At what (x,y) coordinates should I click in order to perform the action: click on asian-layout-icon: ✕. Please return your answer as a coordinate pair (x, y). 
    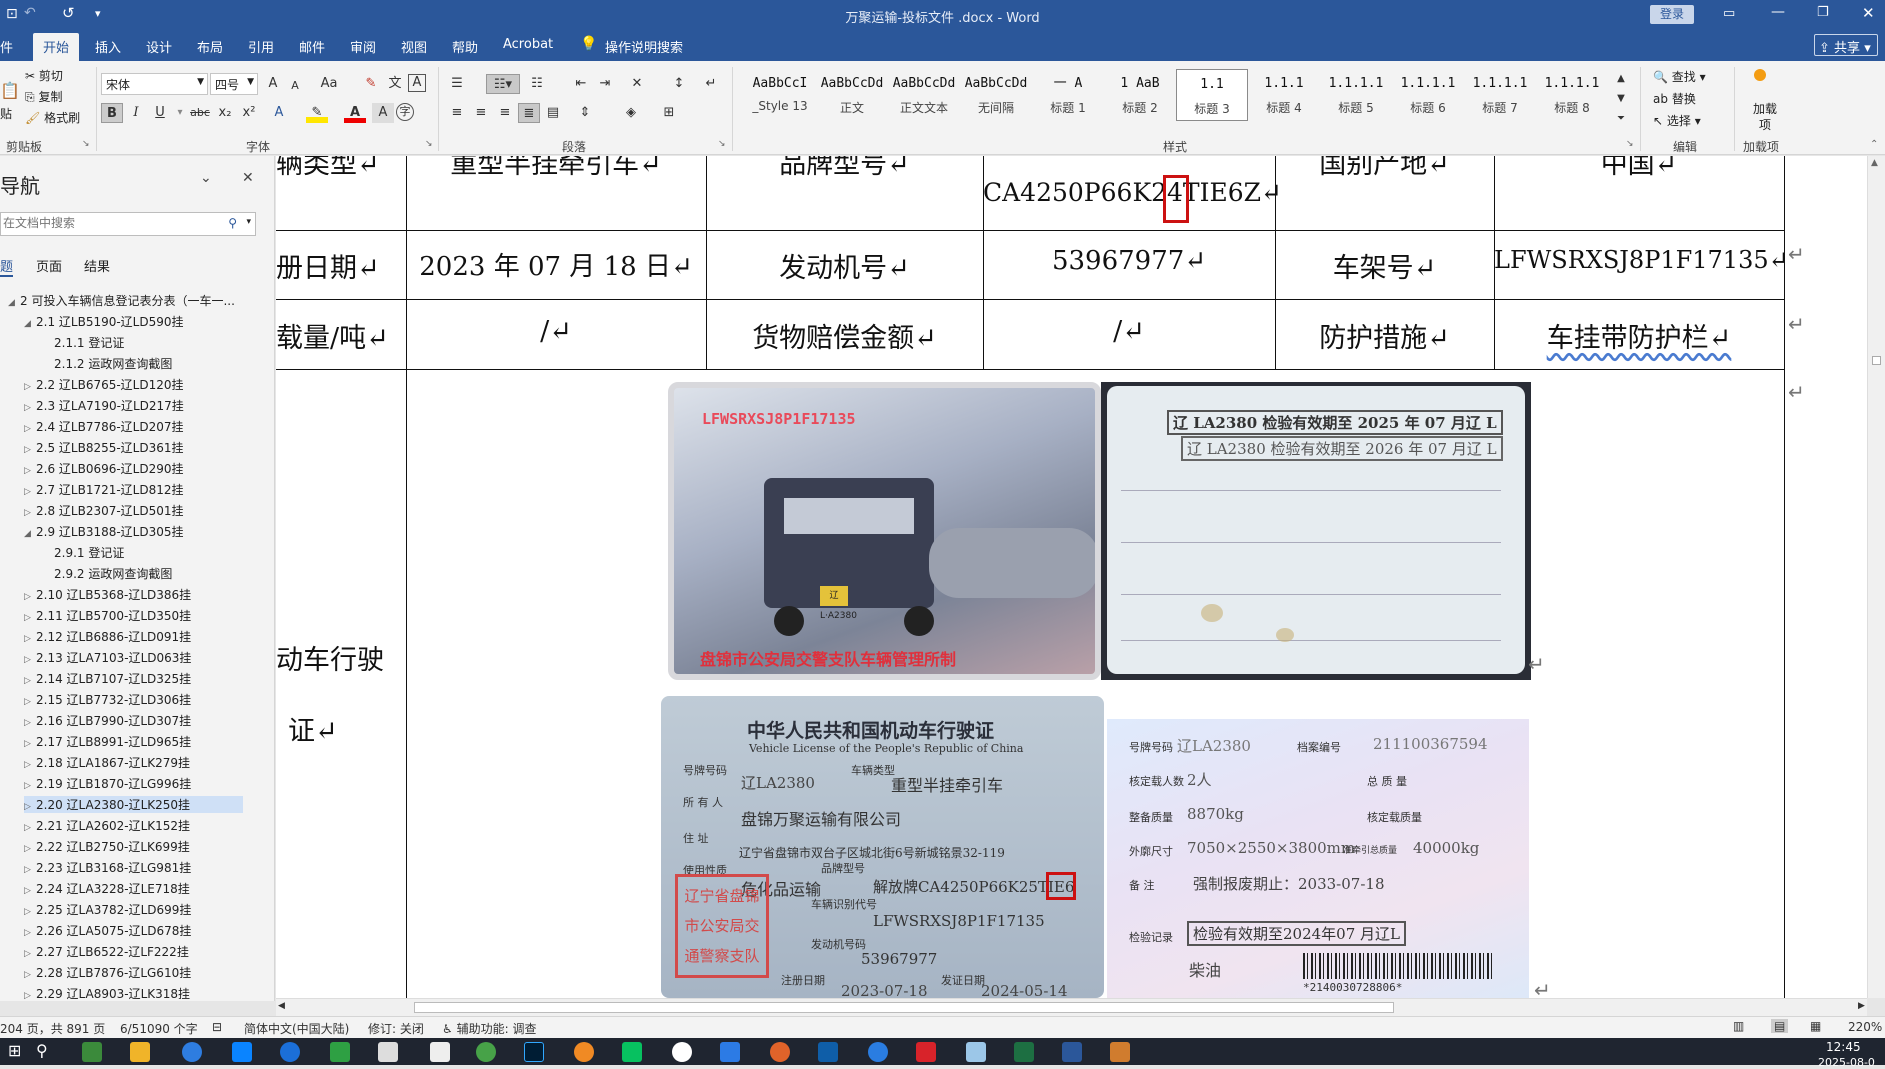
    Looking at the image, I should click on (637, 84).